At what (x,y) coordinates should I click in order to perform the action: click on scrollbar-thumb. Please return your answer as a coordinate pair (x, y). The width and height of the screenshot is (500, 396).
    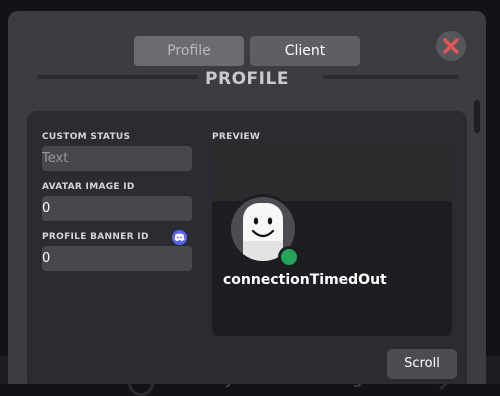
    Looking at the image, I should click on (477, 116).